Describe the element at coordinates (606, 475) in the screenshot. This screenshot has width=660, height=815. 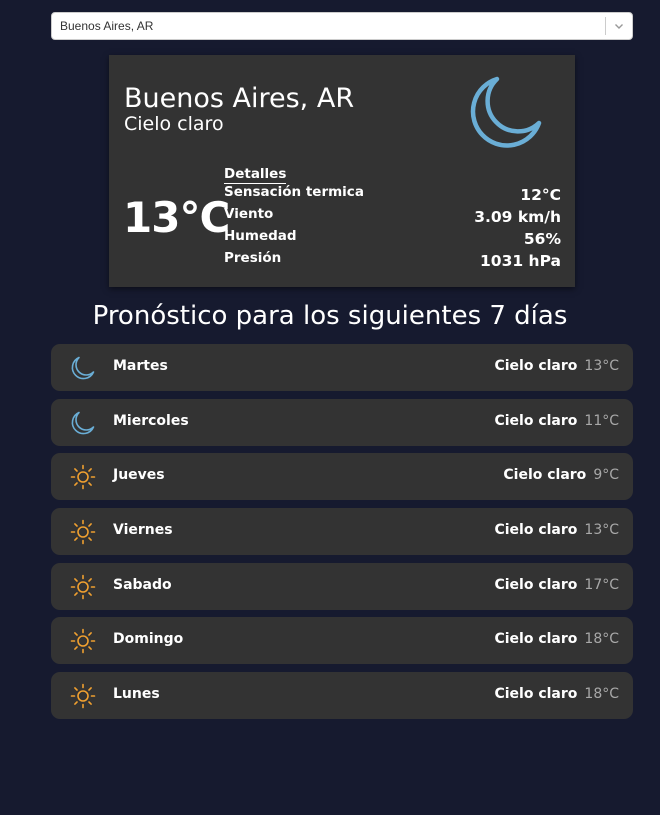
I see `day-temperature: 9°C` at that location.